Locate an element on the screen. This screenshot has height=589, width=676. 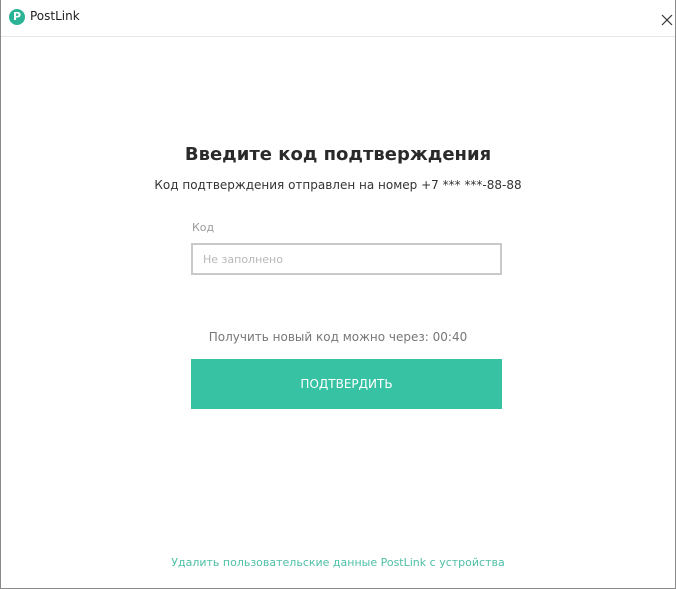
resend-timer-text: Получить новый код можно через: 00:40 is located at coordinates (338, 337).